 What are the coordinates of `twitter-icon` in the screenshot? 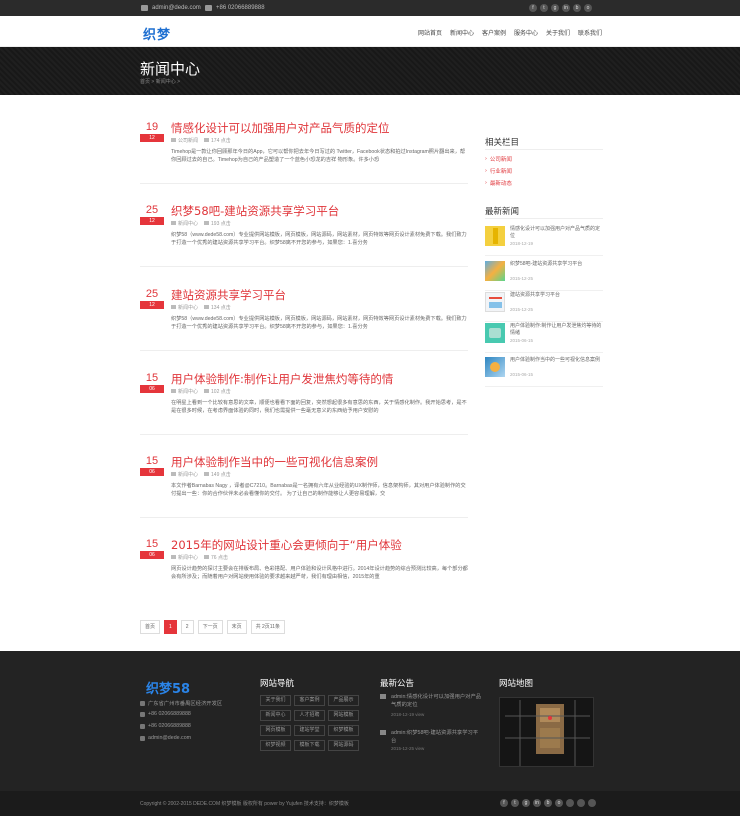 It's located at (383, 732).